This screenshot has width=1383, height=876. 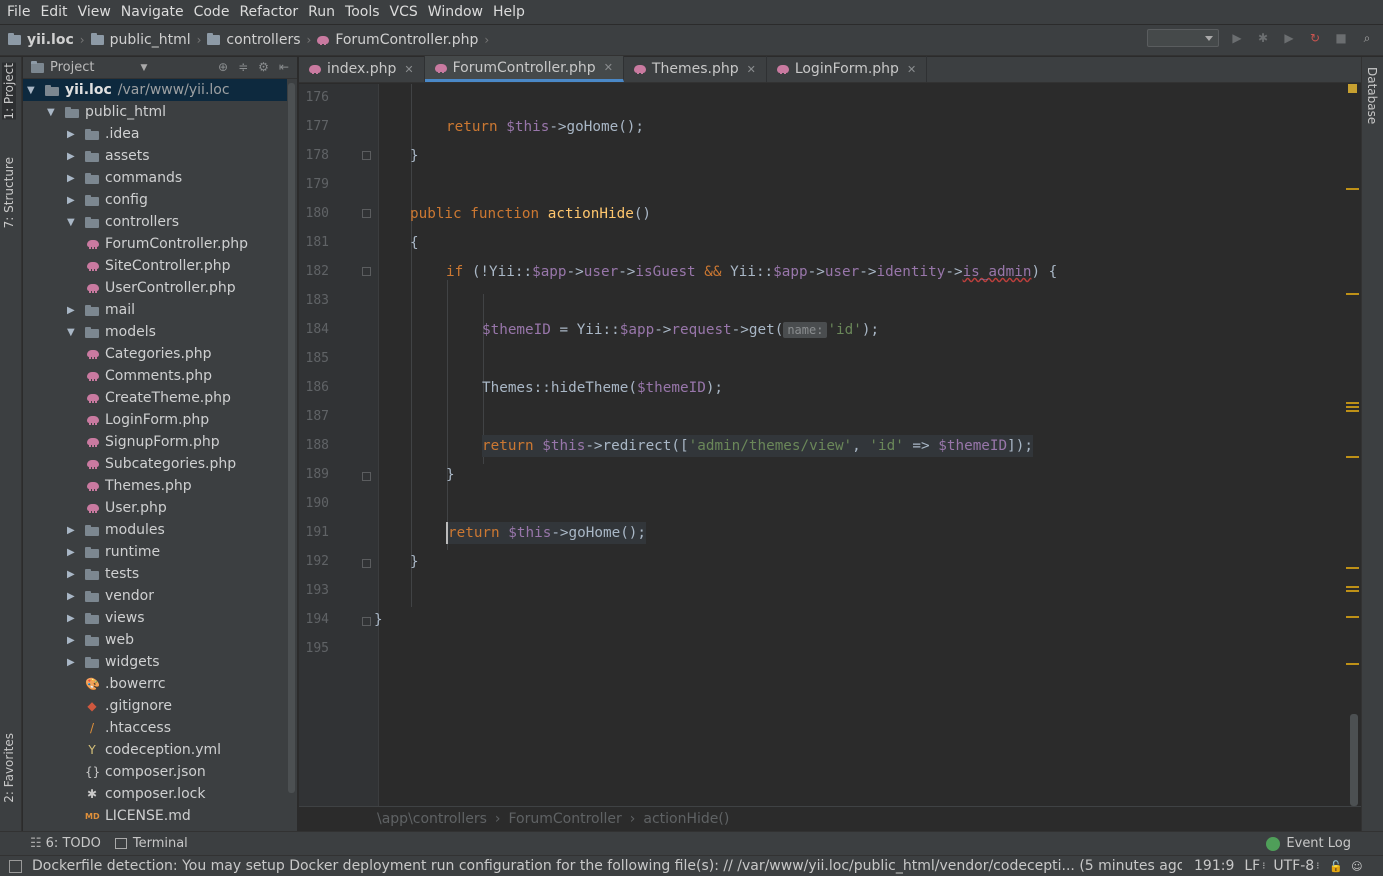 I want to click on warning-status-icon, so click(x=1352, y=88).